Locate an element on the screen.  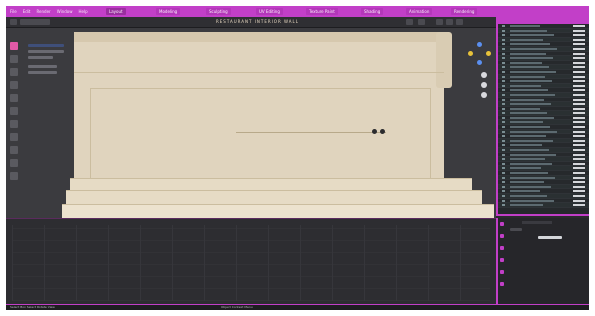
shading-rendered-icon is located at coordinates (459, 22).